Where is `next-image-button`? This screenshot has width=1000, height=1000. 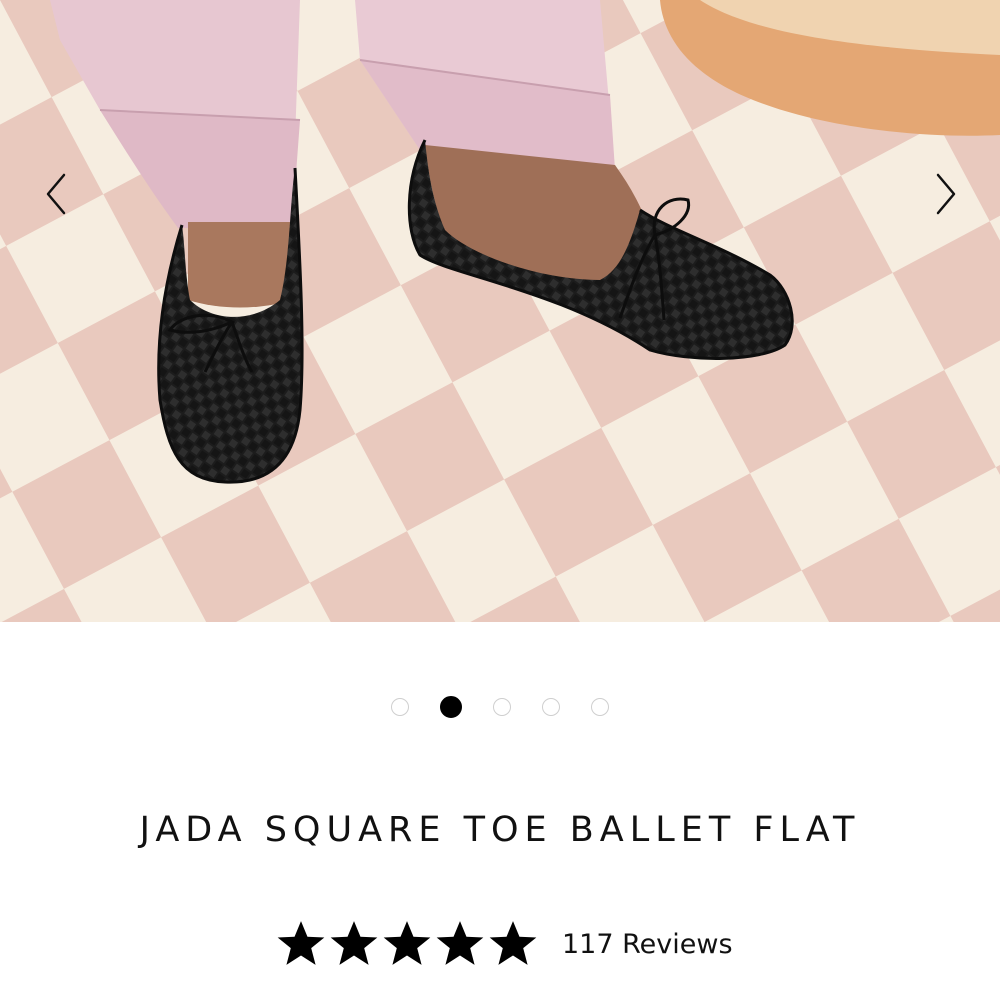 next-image-button is located at coordinates (946, 194).